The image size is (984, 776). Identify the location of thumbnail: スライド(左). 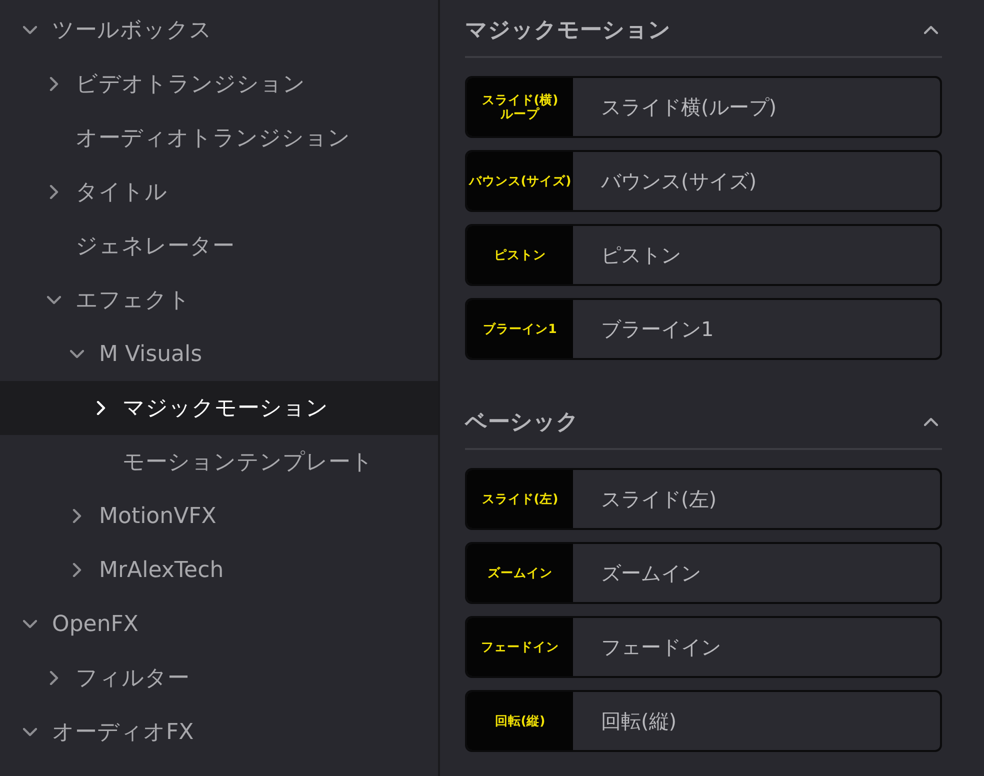
(520, 499).